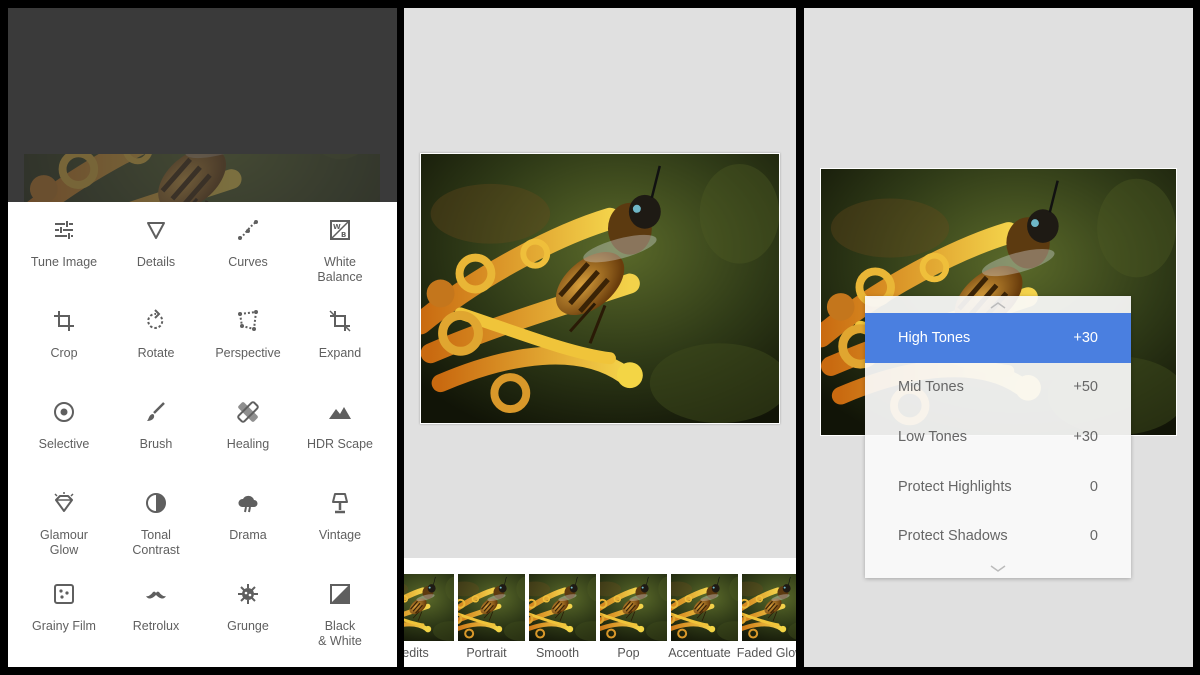  I want to click on diamond-icon, so click(64, 503).